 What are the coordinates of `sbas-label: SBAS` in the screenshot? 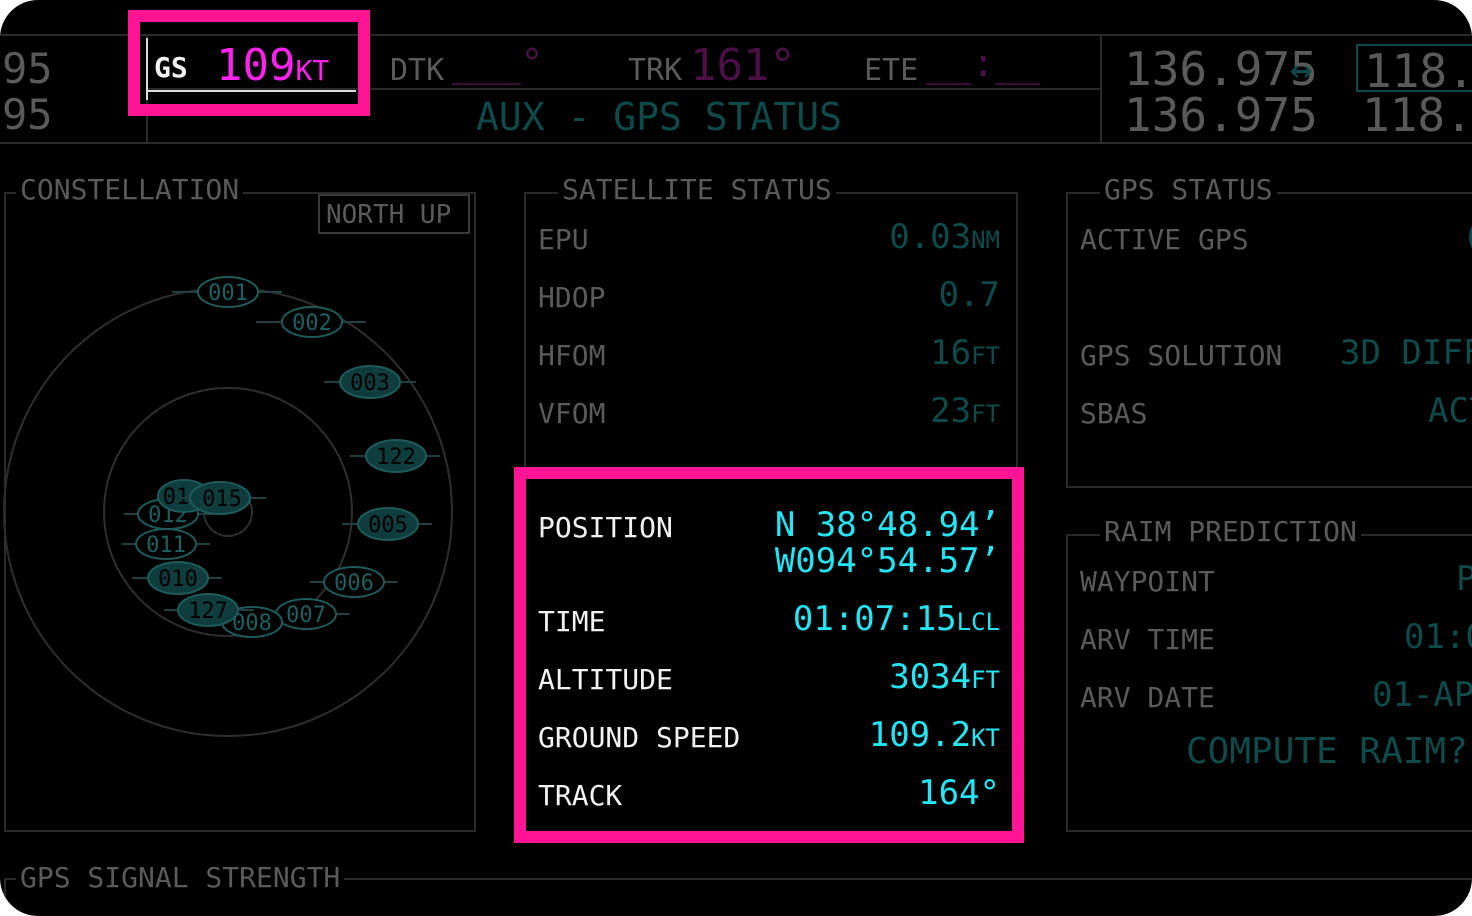 It's located at (1114, 413).